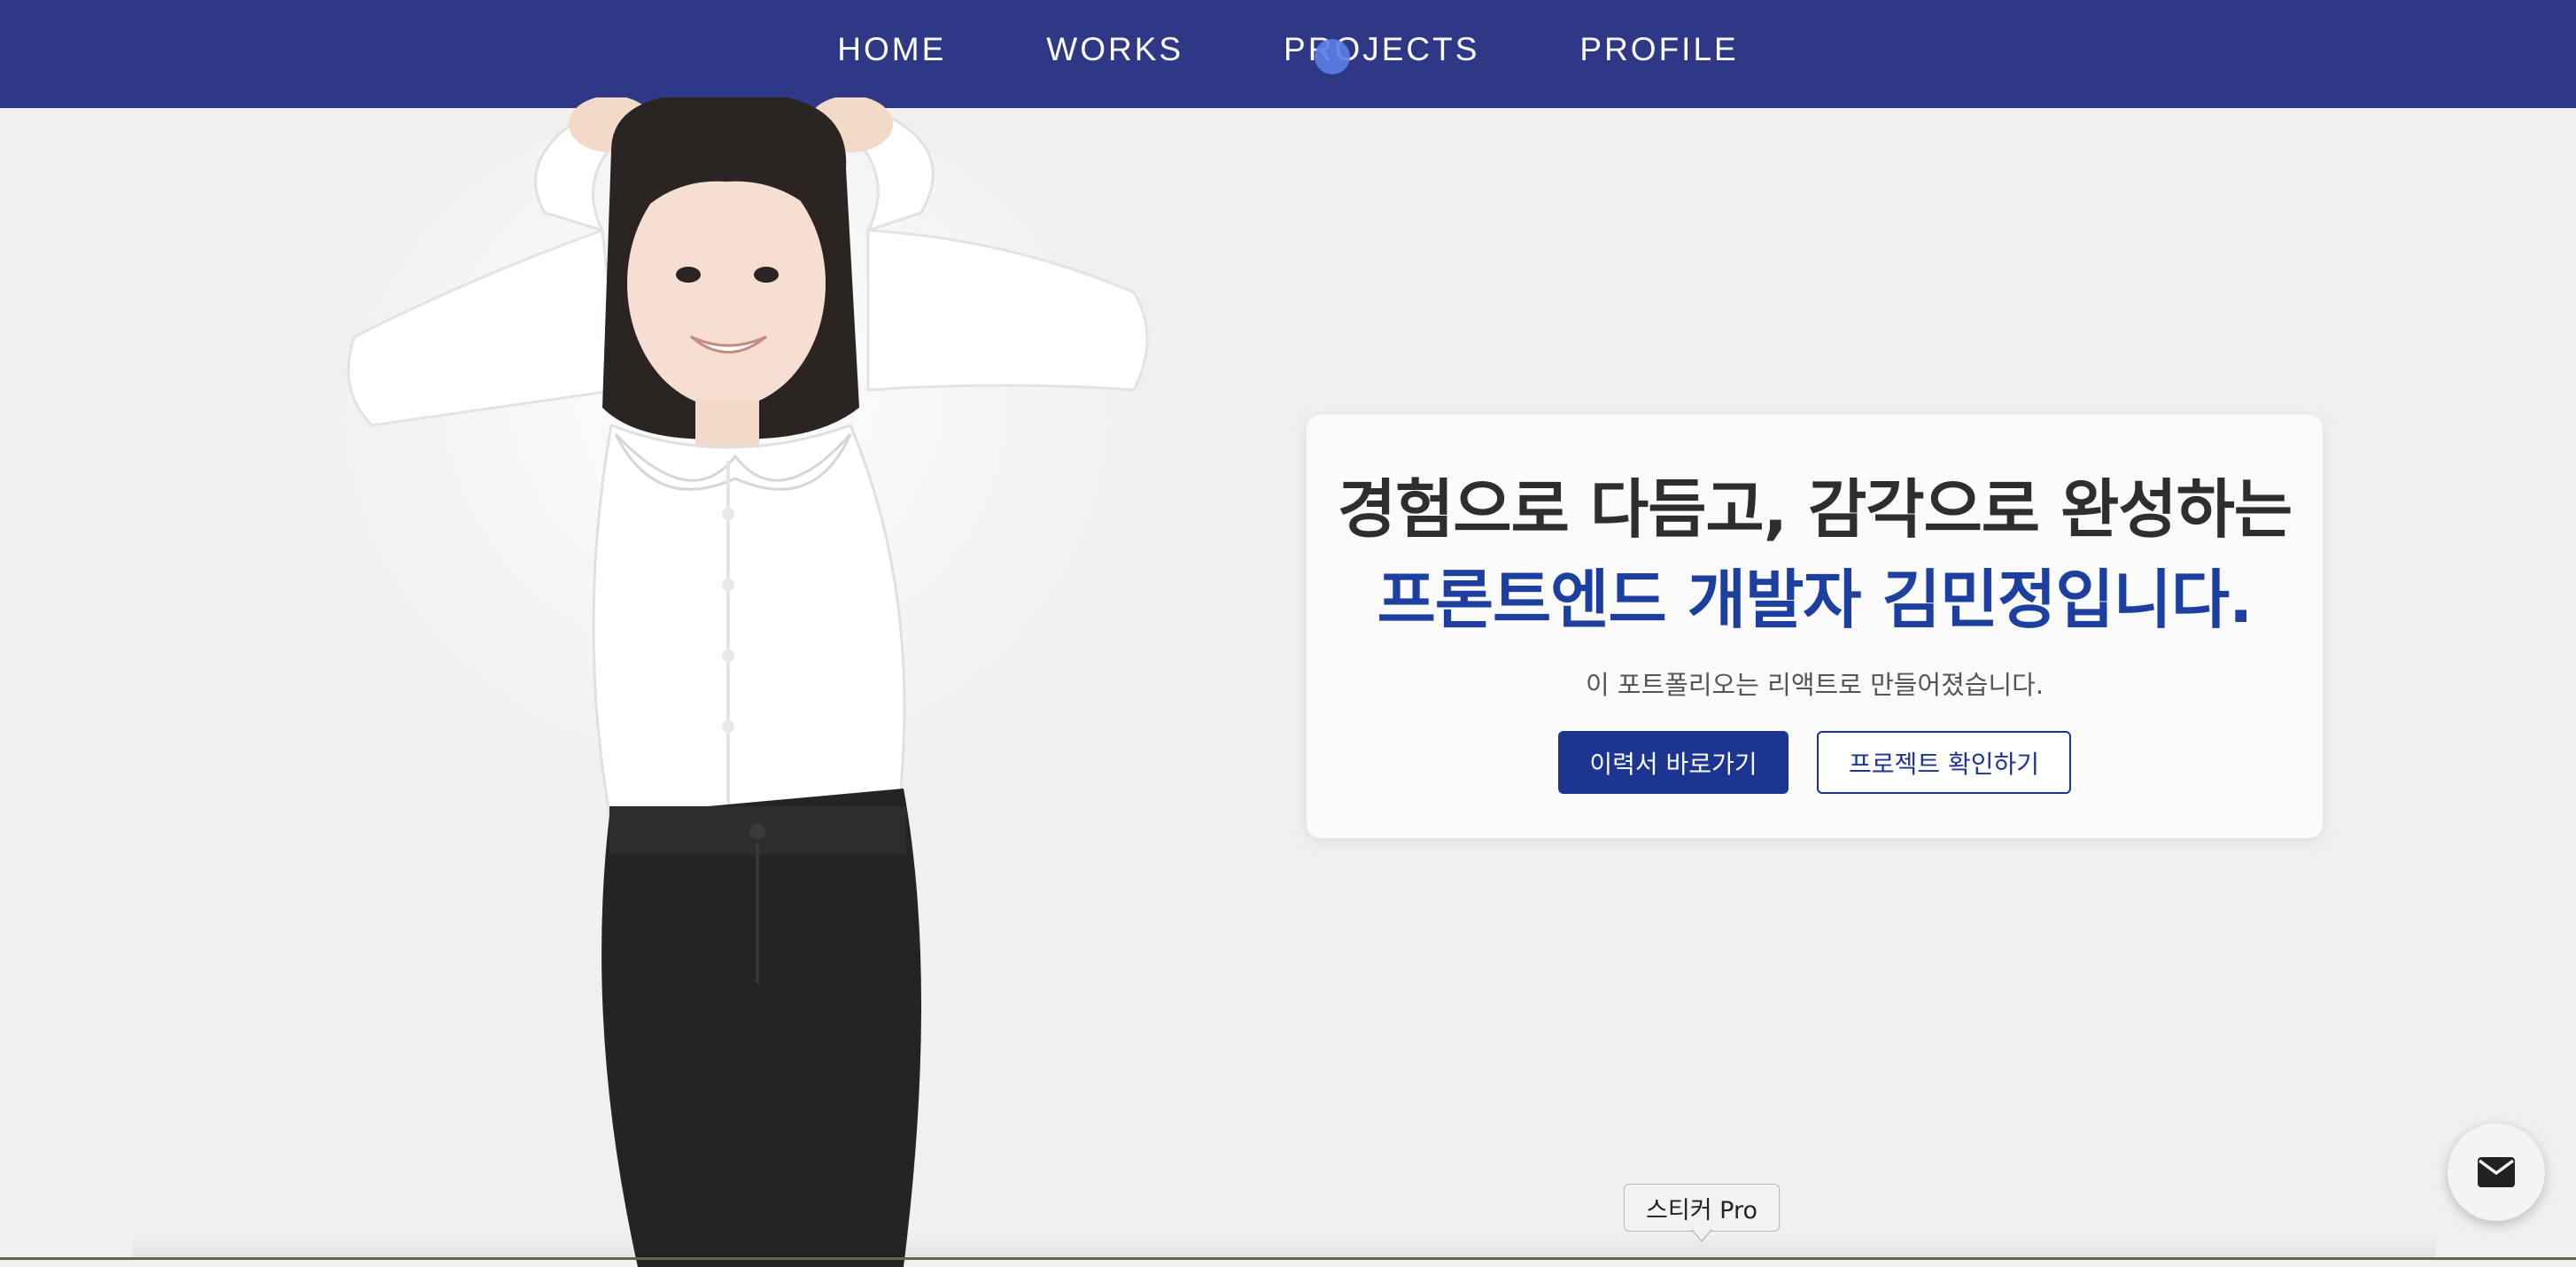  I want to click on top-navigation: HOME WORKS PROJECTS PROFILE, so click(1288, 54).